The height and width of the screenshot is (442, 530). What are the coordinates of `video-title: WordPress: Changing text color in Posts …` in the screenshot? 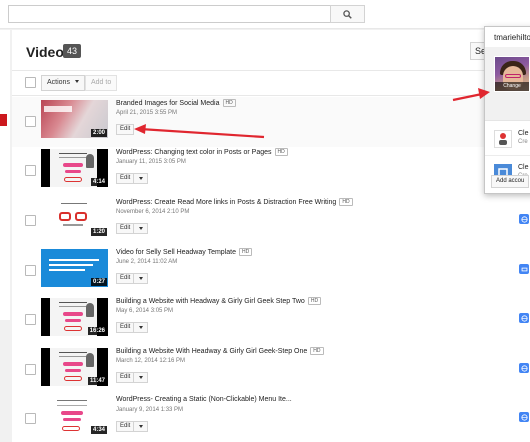 It's located at (194, 152).